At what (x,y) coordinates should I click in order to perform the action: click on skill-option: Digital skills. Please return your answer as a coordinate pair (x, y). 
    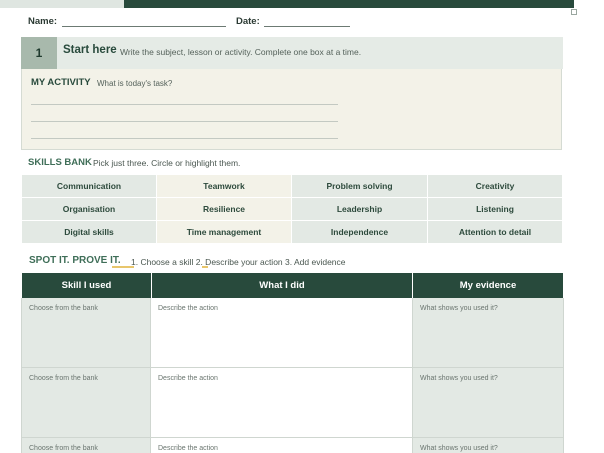
    Looking at the image, I should click on (89, 232).